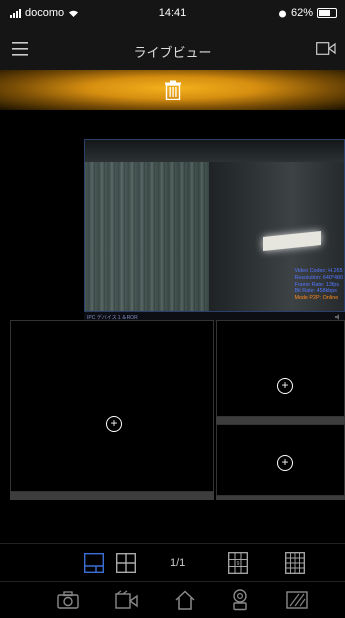 The width and height of the screenshot is (345, 618). What do you see at coordinates (280, 498) in the screenshot?
I see `grid-slot-3-bar` at bounding box center [280, 498].